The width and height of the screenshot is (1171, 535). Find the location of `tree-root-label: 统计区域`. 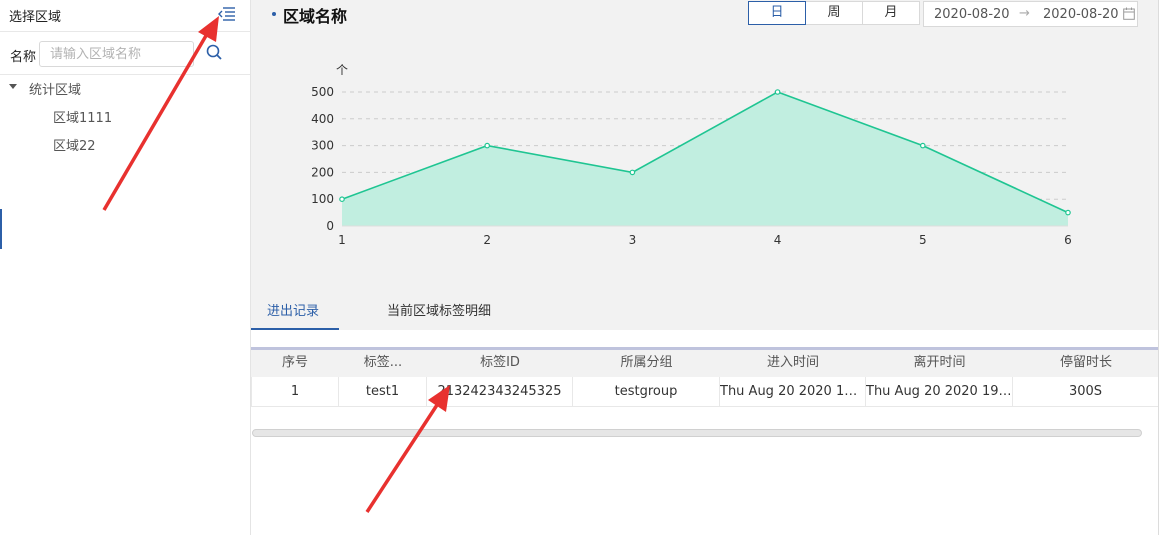

tree-root-label: 统计区域 is located at coordinates (55, 88).